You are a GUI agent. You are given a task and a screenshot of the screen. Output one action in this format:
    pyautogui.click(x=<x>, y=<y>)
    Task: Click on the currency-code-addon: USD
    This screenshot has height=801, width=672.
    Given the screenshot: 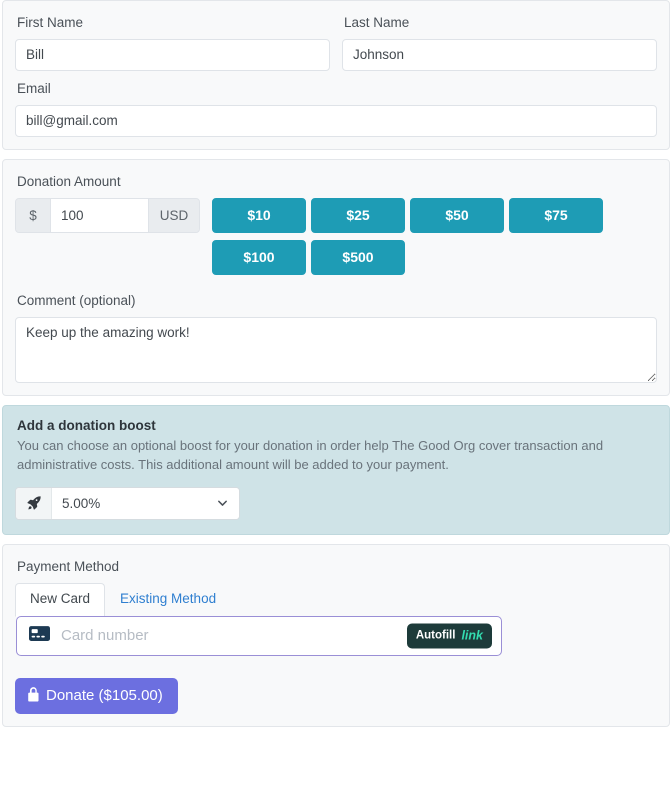 What is the action you would take?
    pyautogui.click(x=174, y=215)
    